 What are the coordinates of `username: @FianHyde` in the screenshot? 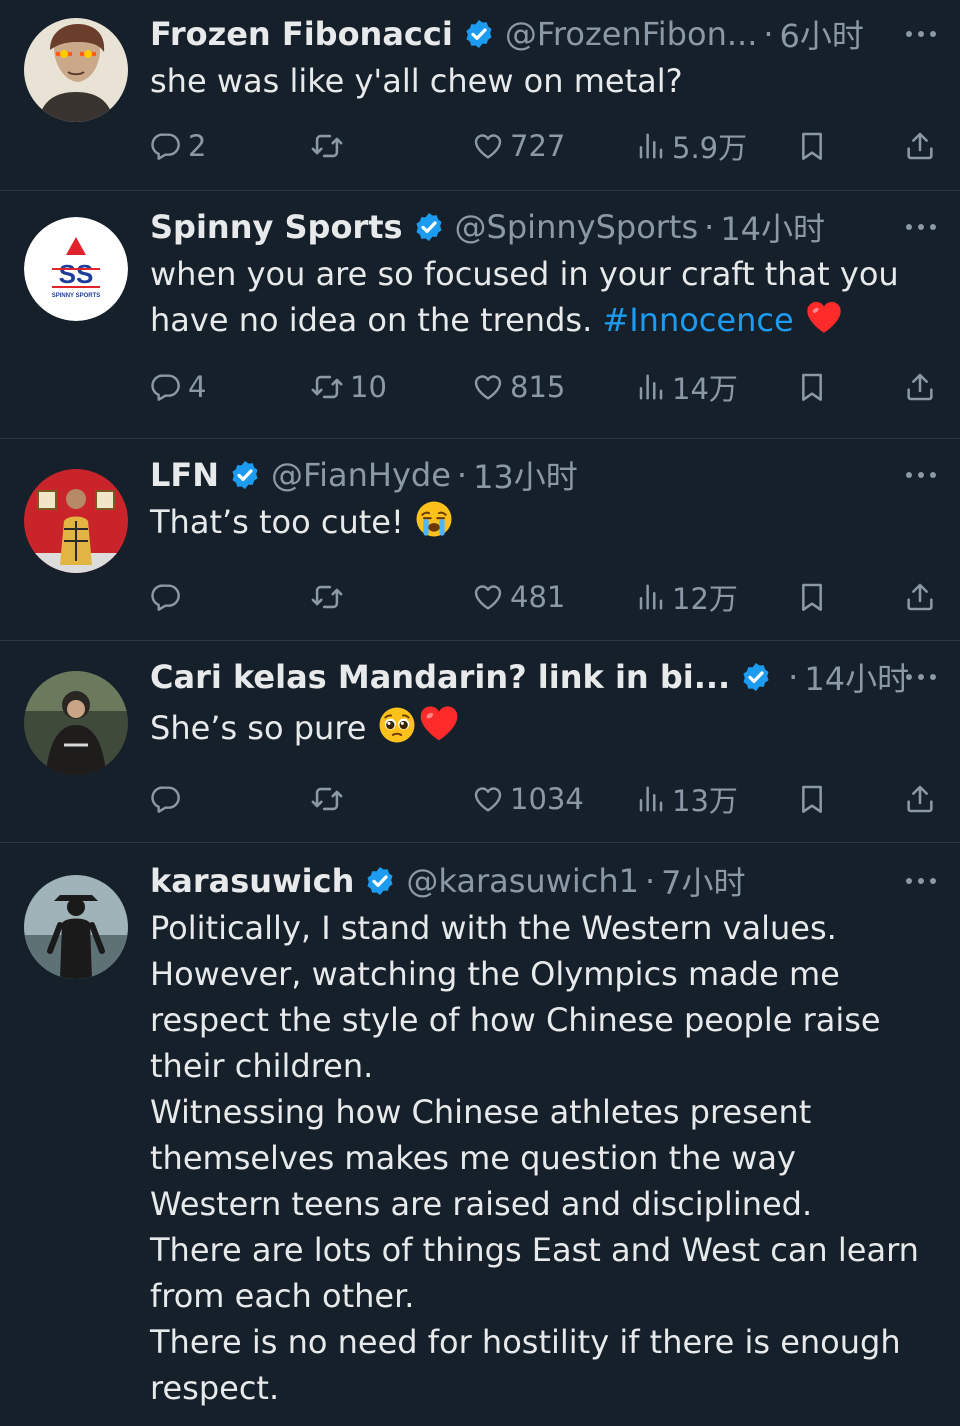 It's located at (361, 475).